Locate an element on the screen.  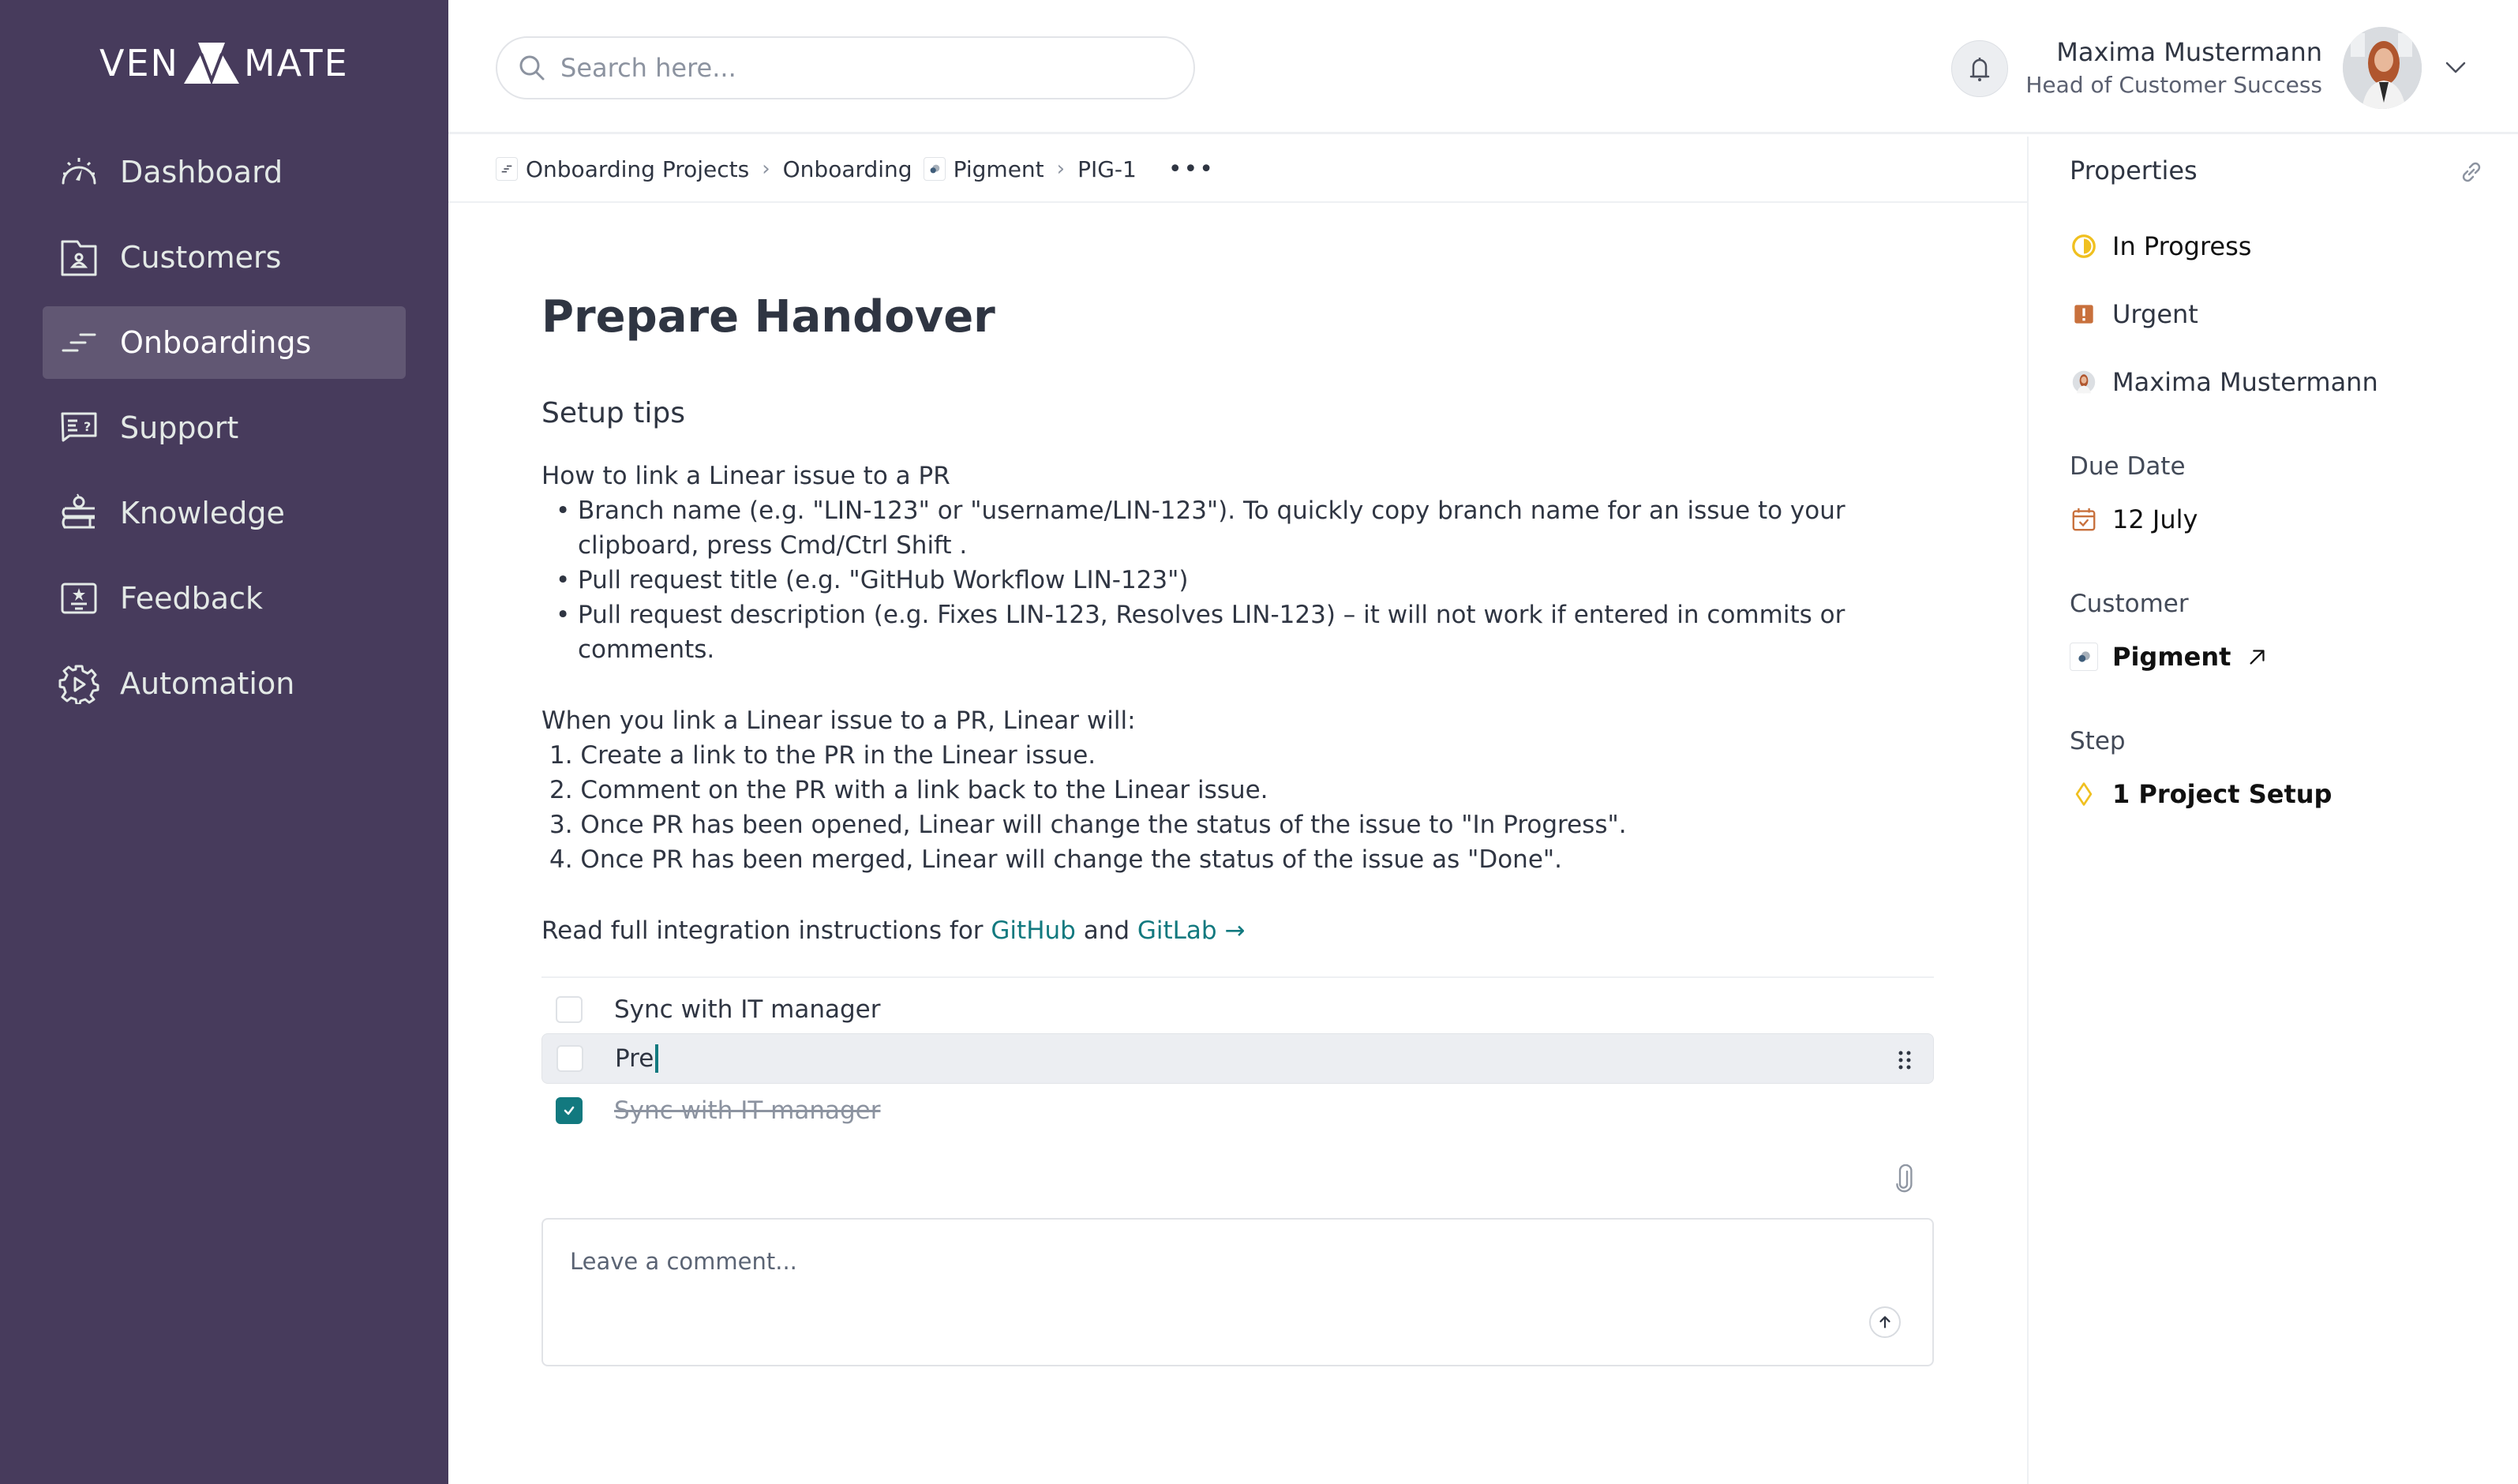
send-comment-button is located at coordinates (1885, 1322).